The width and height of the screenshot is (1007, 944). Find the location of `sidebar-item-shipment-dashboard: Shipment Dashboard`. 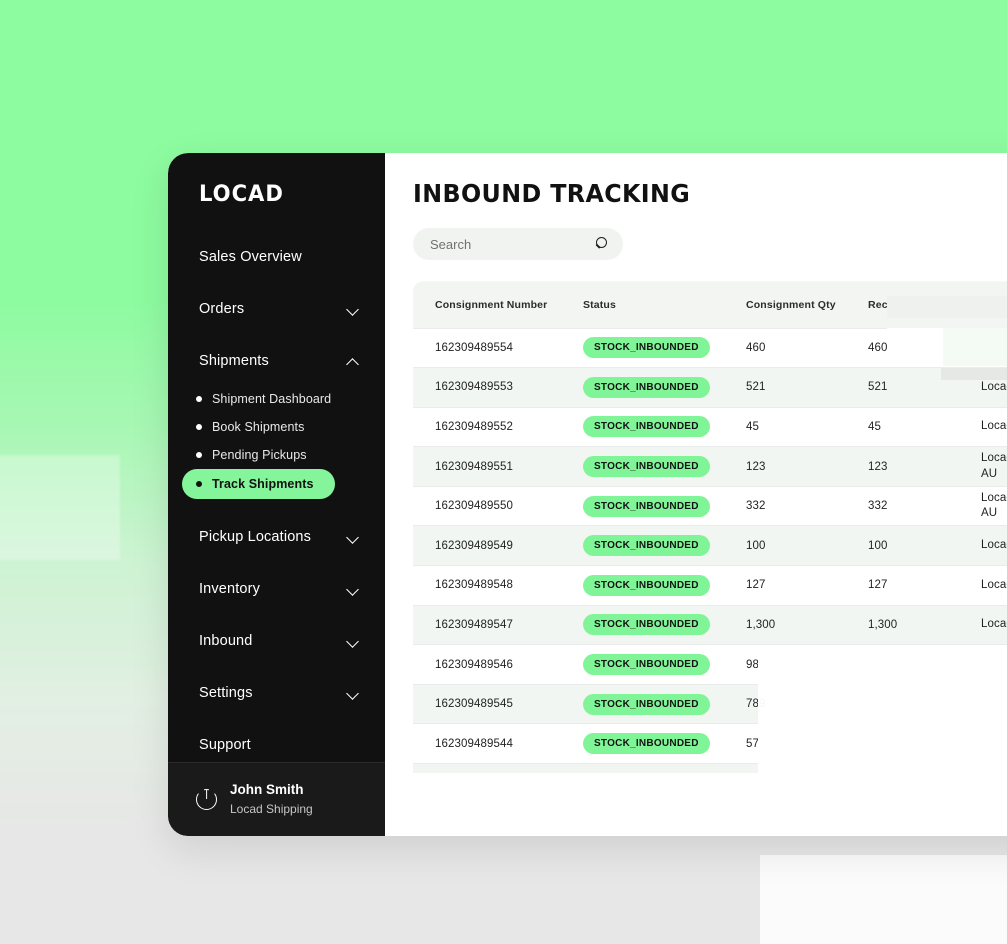

sidebar-item-shipment-dashboard: Shipment Dashboard is located at coordinates (276, 399).